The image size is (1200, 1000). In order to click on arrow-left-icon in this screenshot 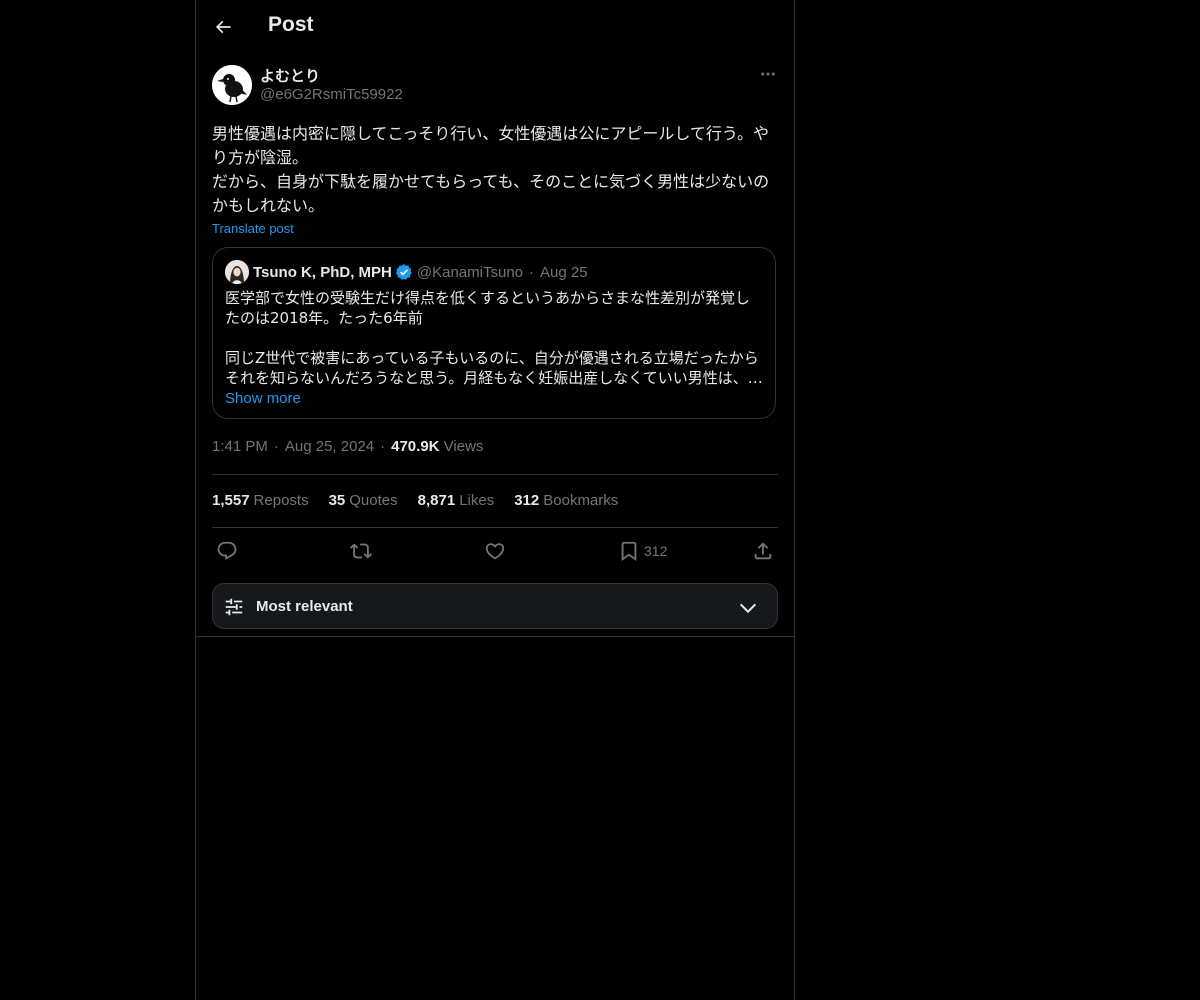, I will do `click(223, 27)`.